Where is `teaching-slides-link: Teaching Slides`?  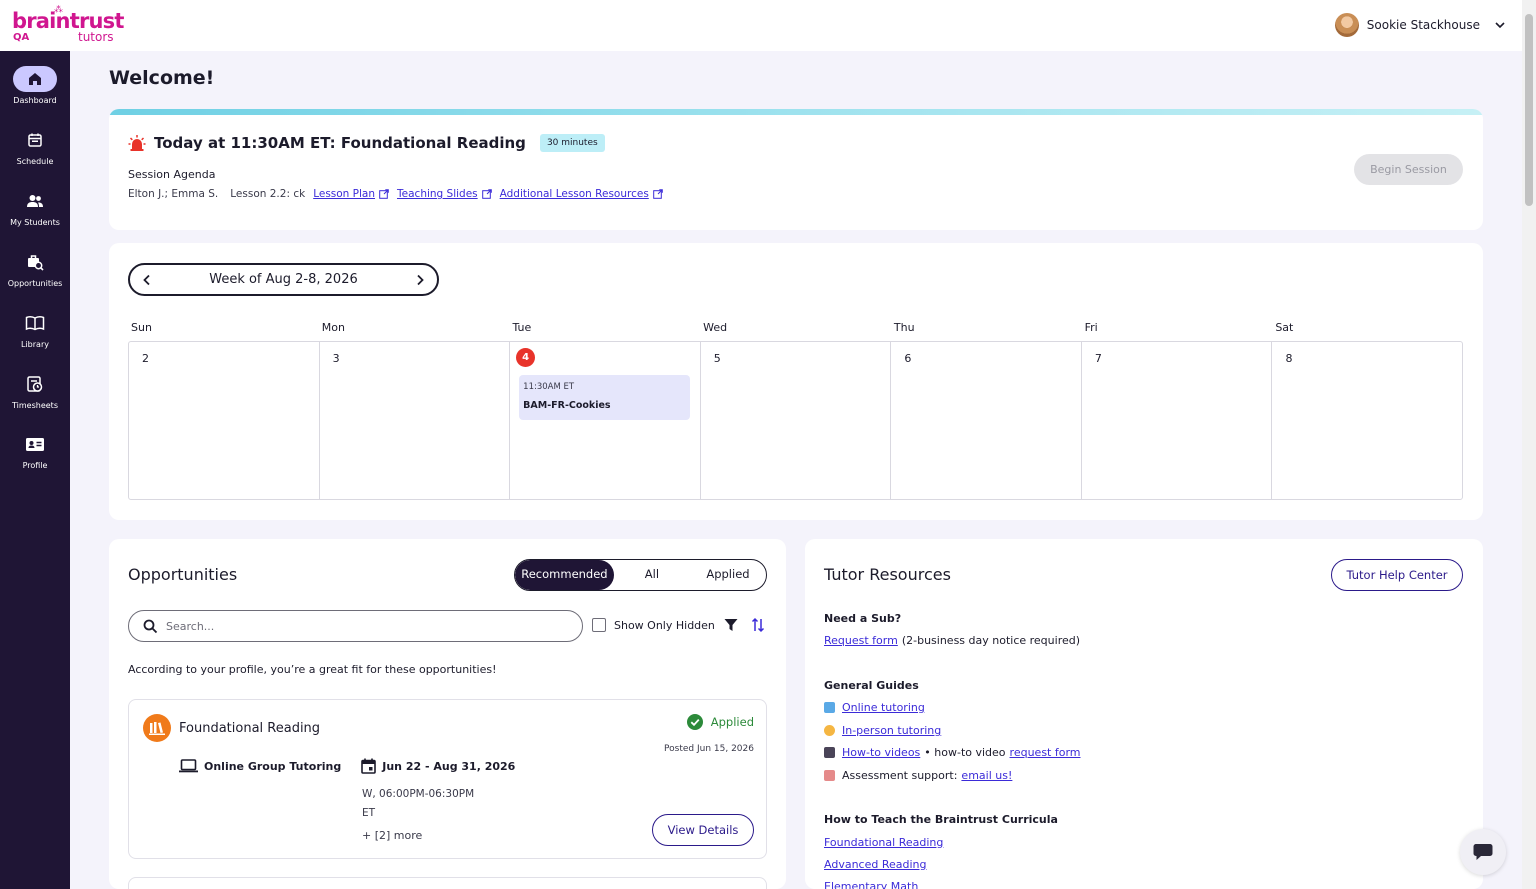
teaching-slides-link: Teaching Slides is located at coordinates (437, 194).